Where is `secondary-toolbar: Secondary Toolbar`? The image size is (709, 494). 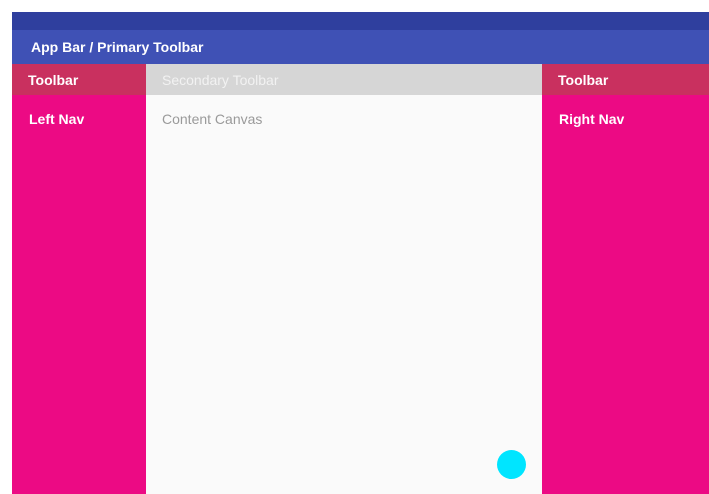 secondary-toolbar: Secondary Toolbar is located at coordinates (344, 79).